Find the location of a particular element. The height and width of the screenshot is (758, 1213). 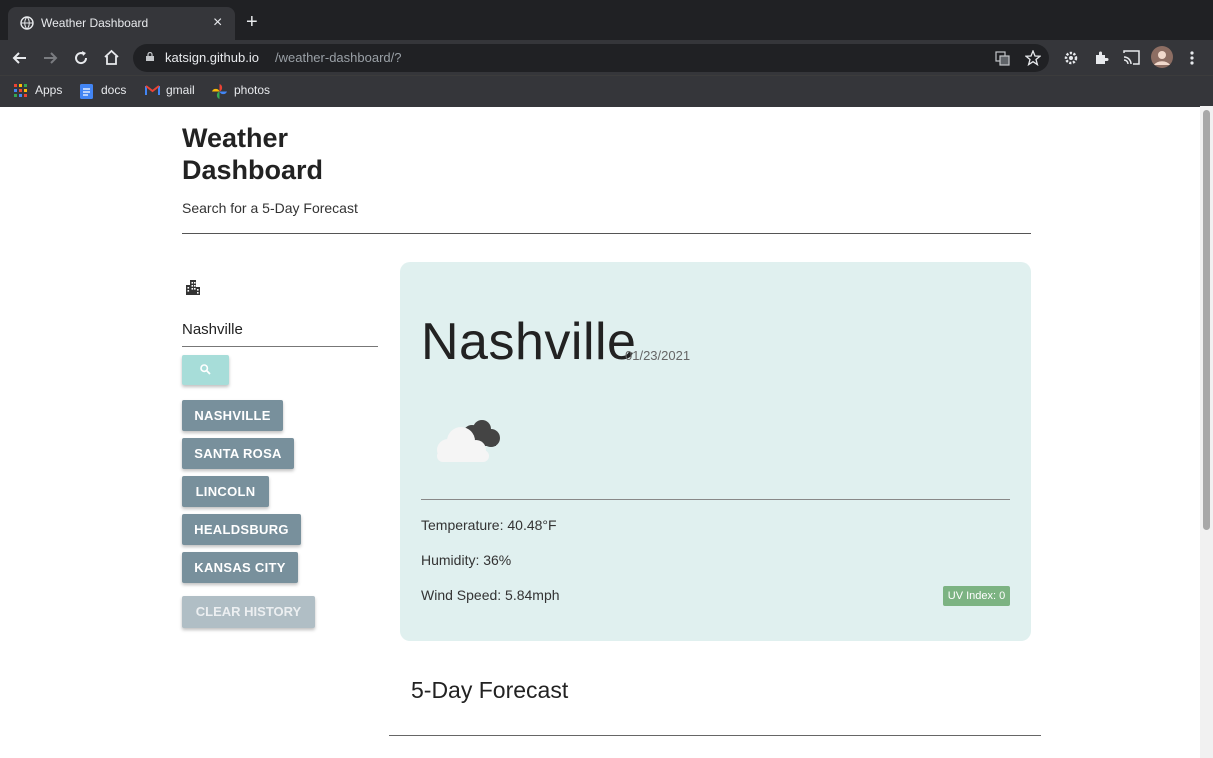

current-date: 01/23/2021 is located at coordinates (658, 355).